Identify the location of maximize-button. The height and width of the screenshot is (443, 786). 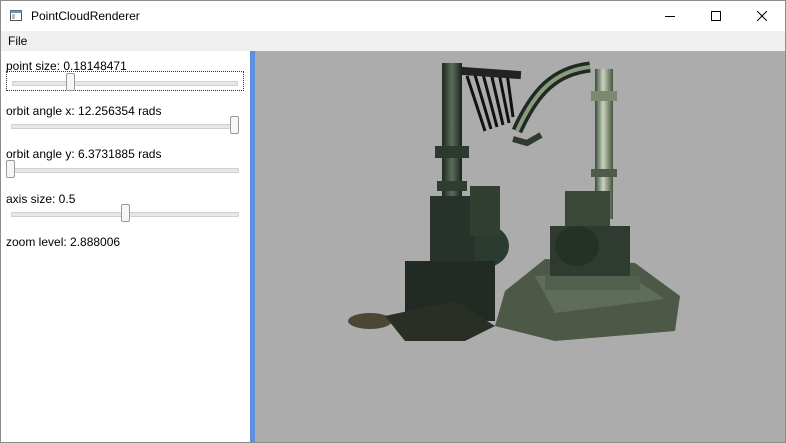
(716, 16).